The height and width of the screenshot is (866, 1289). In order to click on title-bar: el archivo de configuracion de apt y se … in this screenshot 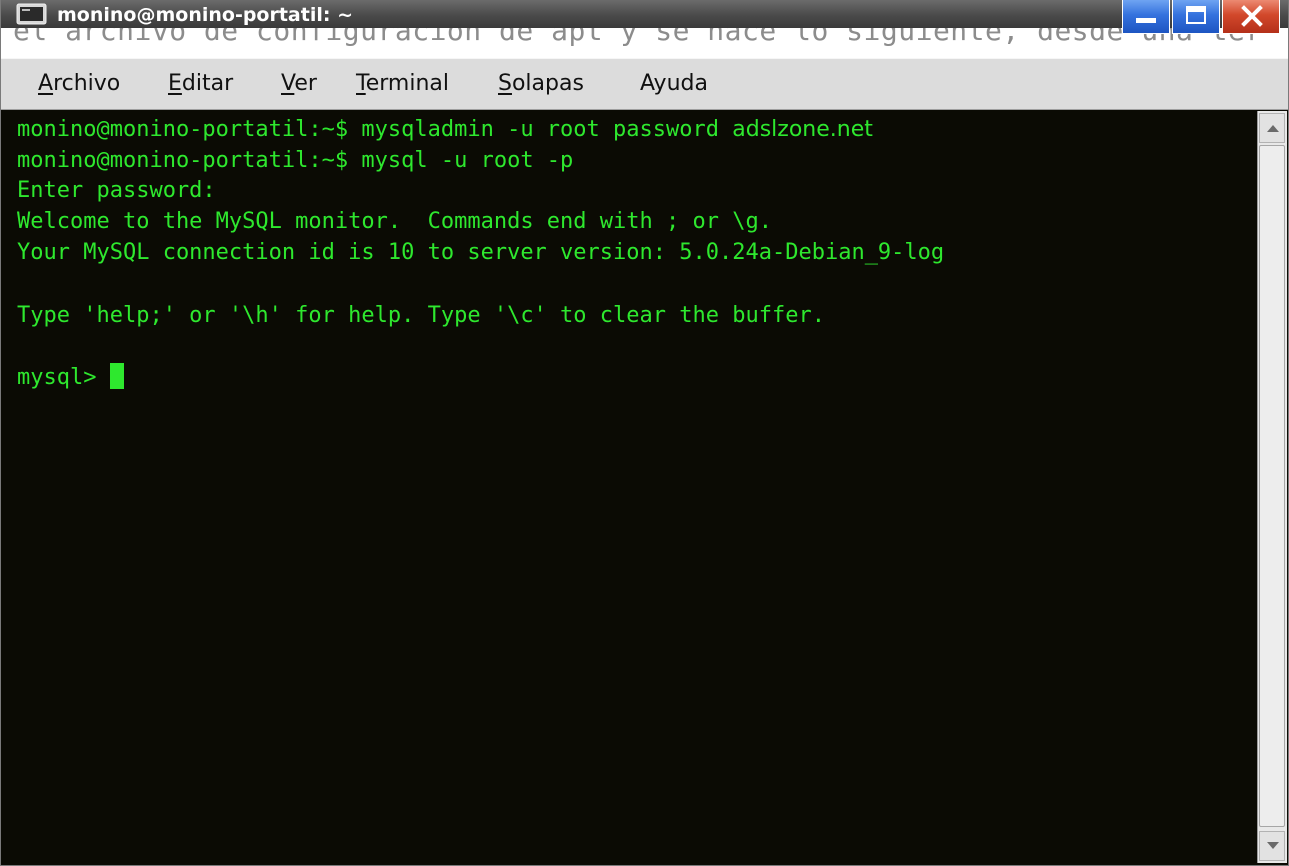, I will do `click(644, 29)`.